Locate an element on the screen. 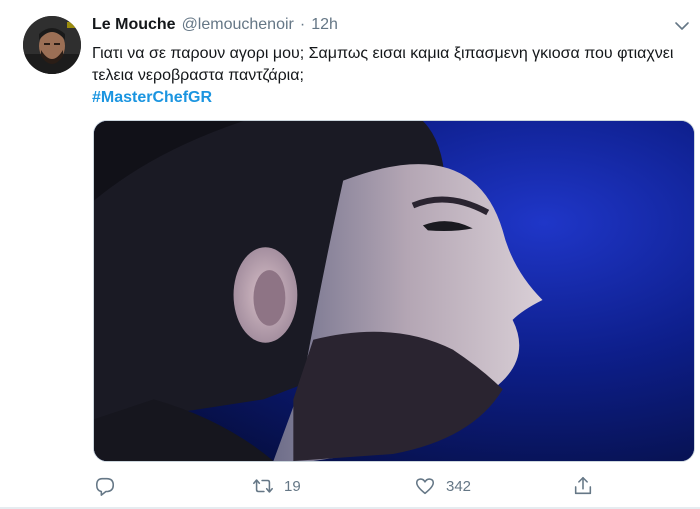 This screenshot has width=700, height=509. retweet-count: 19 is located at coordinates (292, 486).